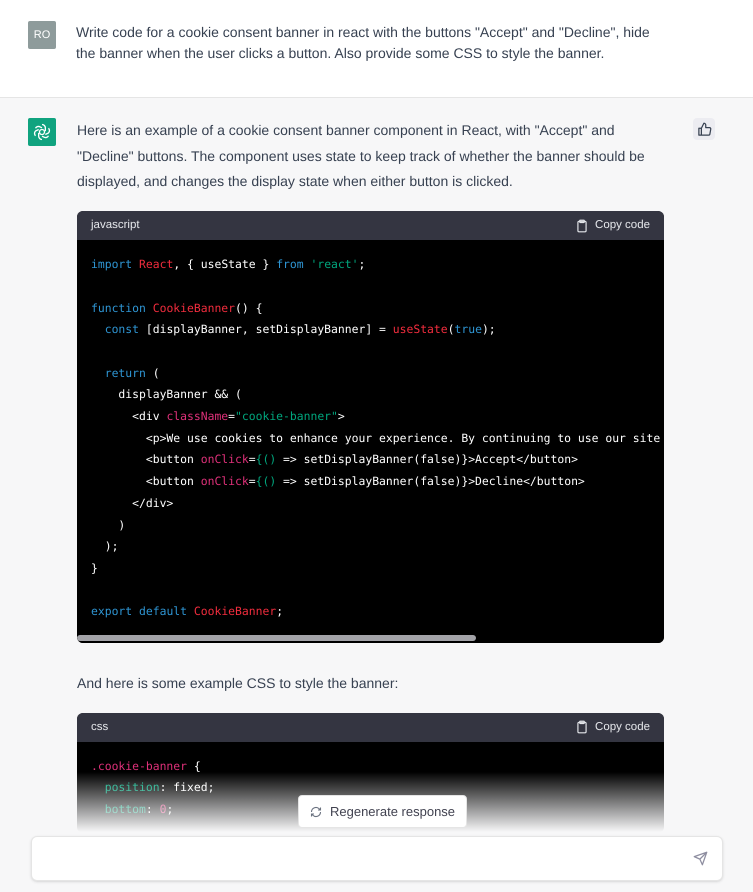 The height and width of the screenshot is (892, 753). Describe the element at coordinates (176, 308) in the screenshot. I see `code-line: function CookieBanner() {` at that location.